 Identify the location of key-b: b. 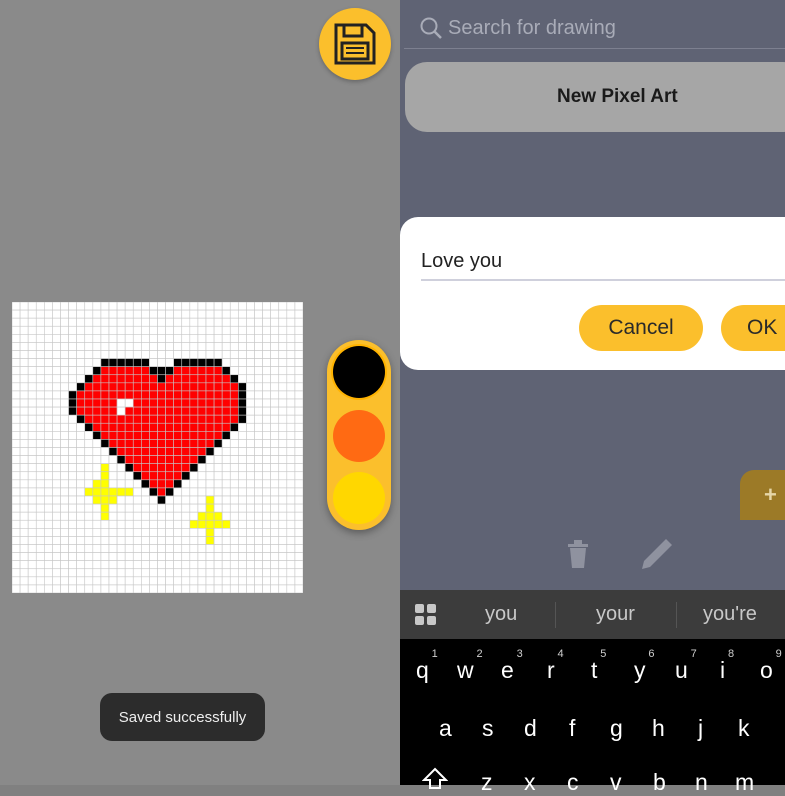
(659, 782).